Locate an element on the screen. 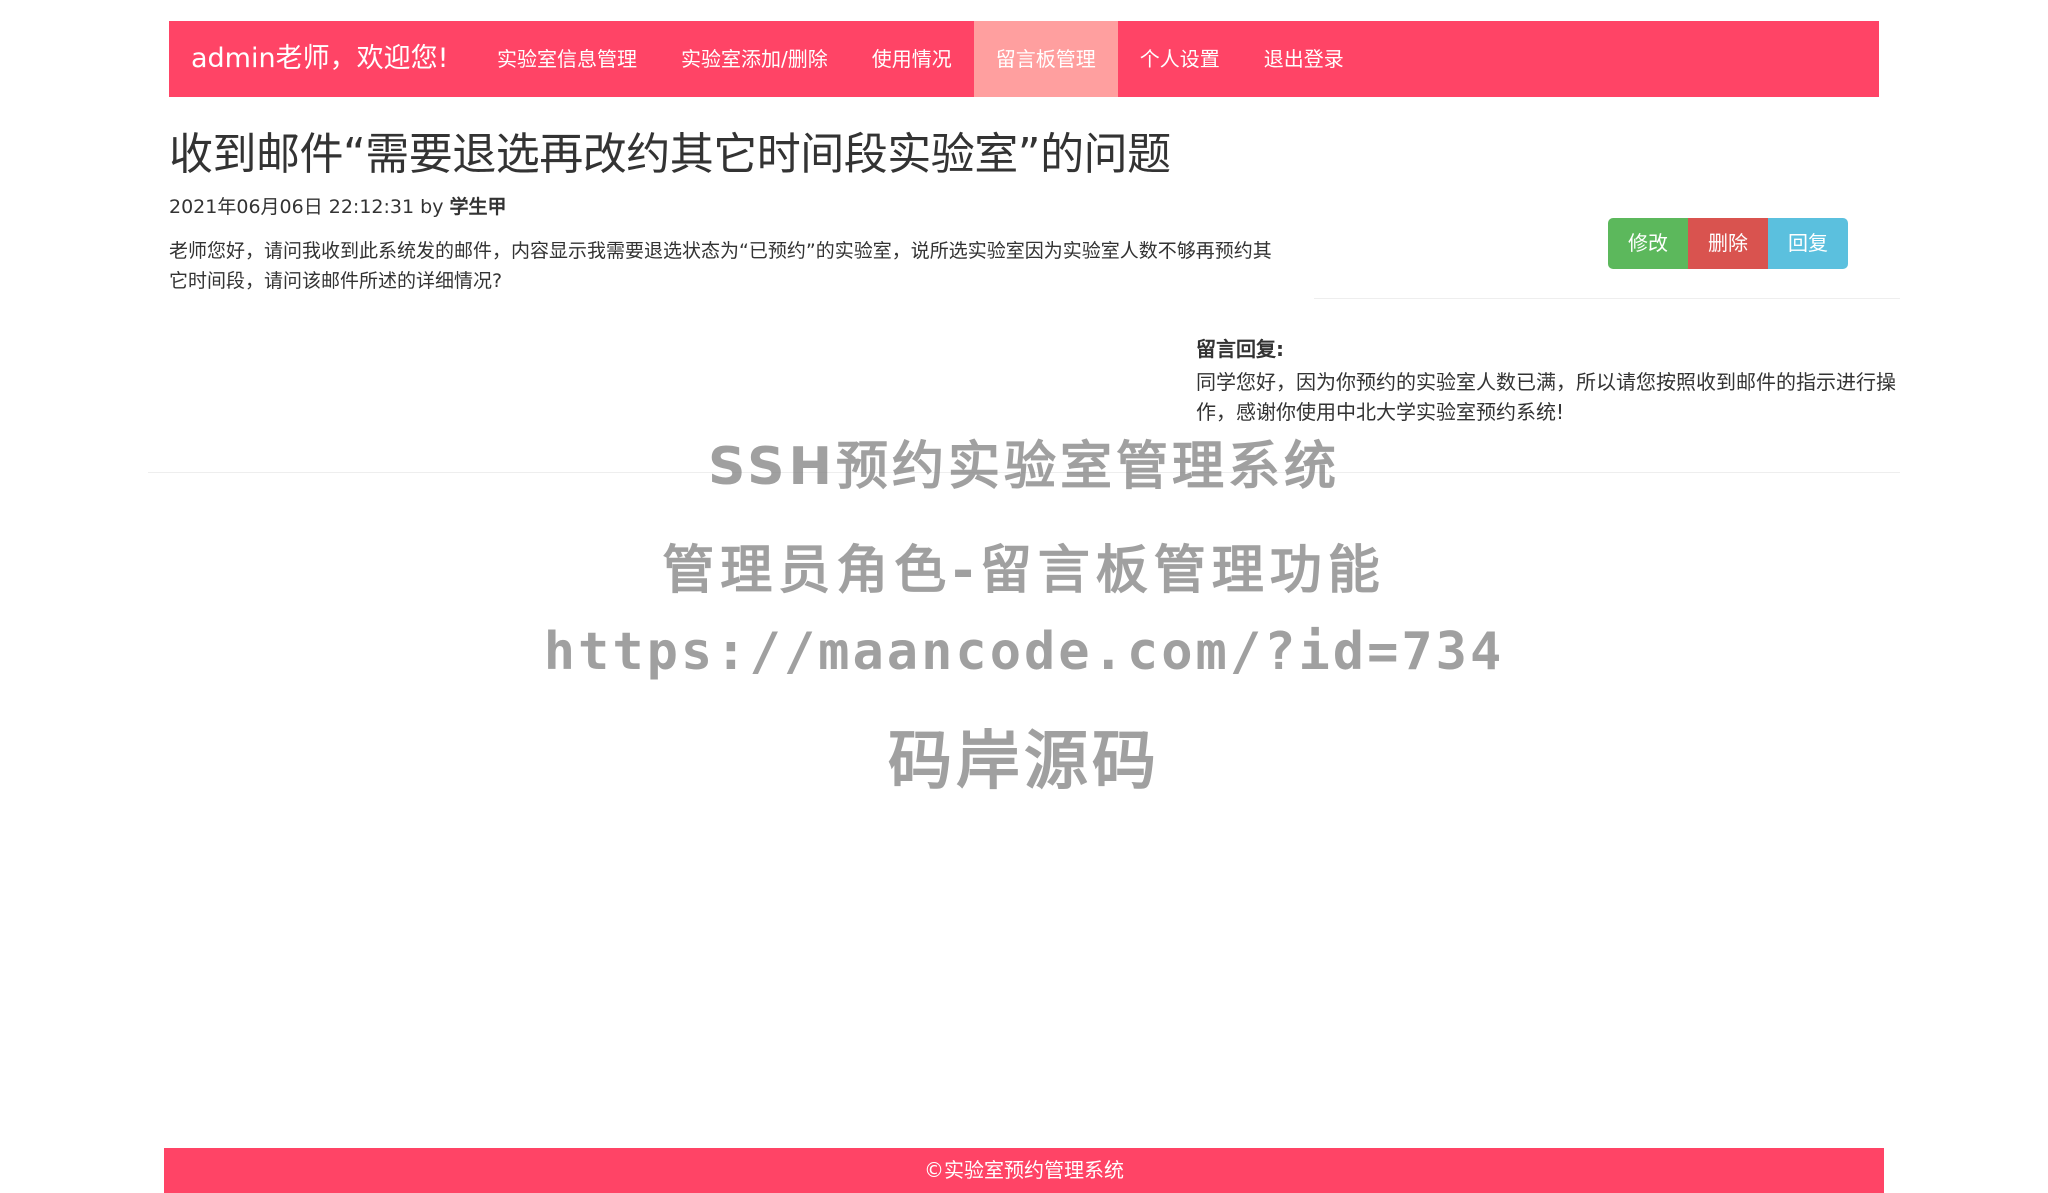 The image size is (2048, 1193). delete-button: 删除 is located at coordinates (1728, 243).